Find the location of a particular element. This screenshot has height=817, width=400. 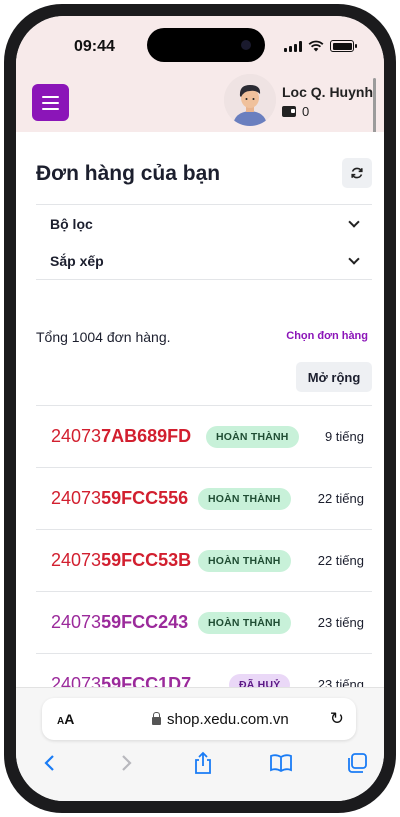

filter-accordion: Bộ lọc is located at coordinates (204, 223).